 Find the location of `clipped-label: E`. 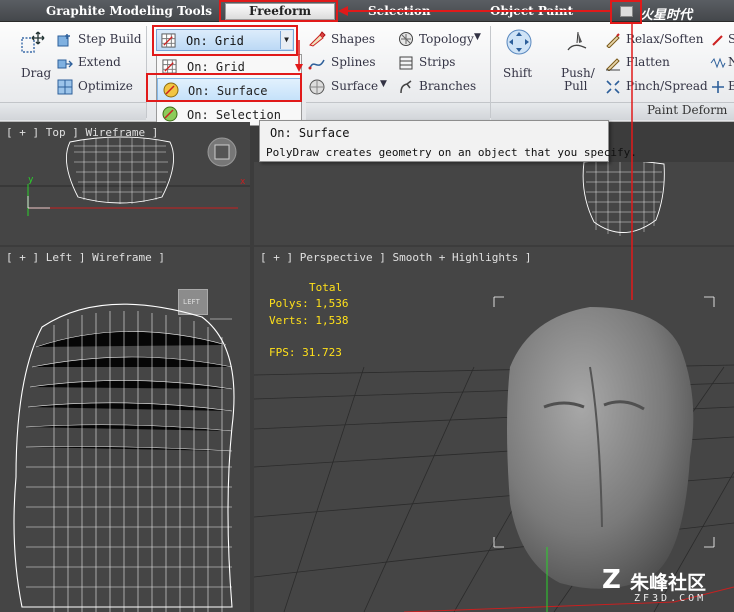

clipped-label: E is located at coordinates (731, 86).